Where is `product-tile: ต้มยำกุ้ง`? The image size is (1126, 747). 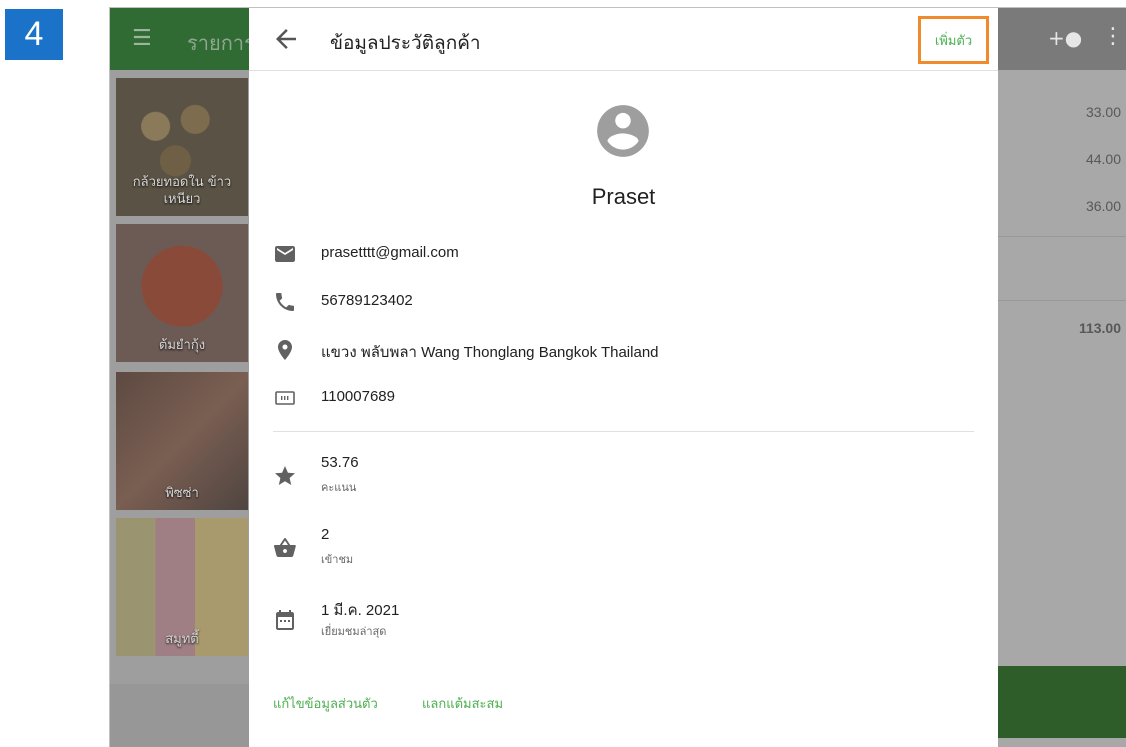
product-tile: ต้มยำกุ้ง is located at coordinates (182, 293).